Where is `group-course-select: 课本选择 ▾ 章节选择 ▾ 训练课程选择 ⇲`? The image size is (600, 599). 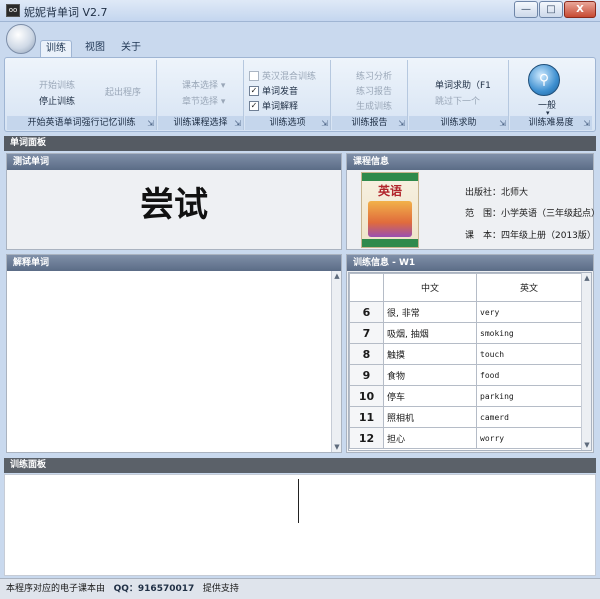 group-course-select: 课本选择 ▾ 章节选择 ▾ 训练课程选择 ⇲ is located at coordinates (201, 95).